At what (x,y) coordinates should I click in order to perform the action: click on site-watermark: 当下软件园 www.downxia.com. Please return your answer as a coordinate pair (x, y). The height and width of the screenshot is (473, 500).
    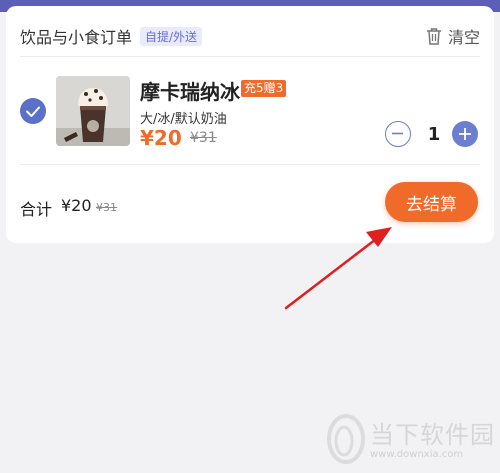
    Looking at the image, I should click on (411, 440).